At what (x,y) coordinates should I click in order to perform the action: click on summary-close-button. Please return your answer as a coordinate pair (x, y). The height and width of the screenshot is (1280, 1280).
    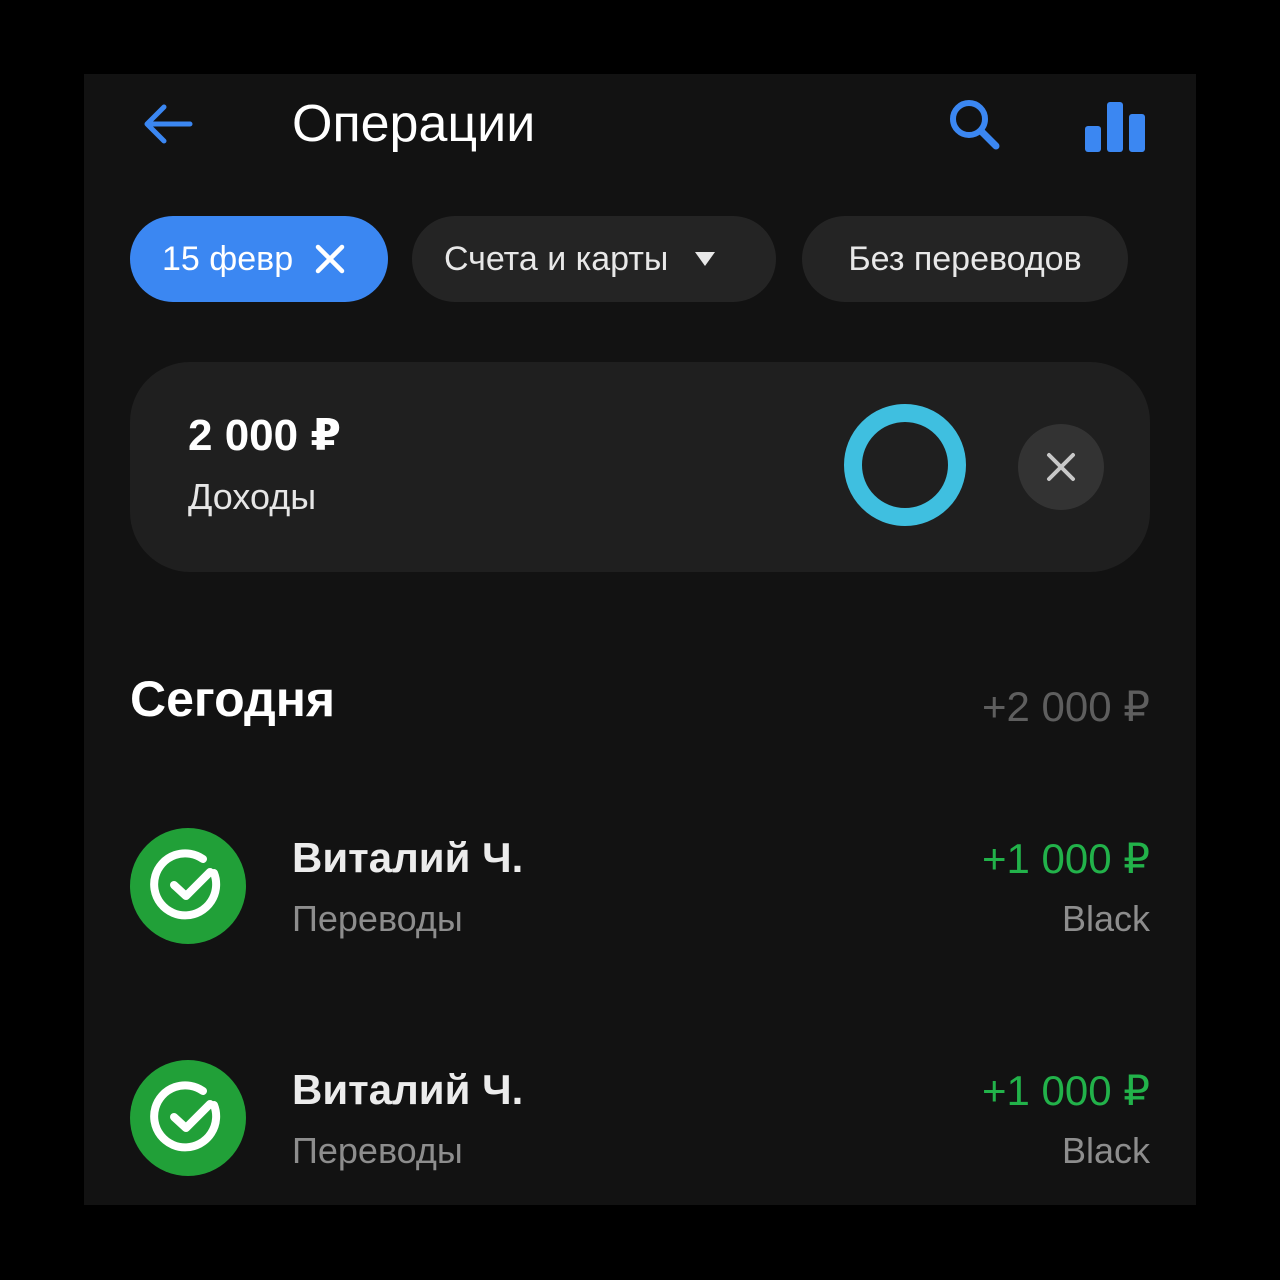
    Looking at the image, I should click on (1061, 467).